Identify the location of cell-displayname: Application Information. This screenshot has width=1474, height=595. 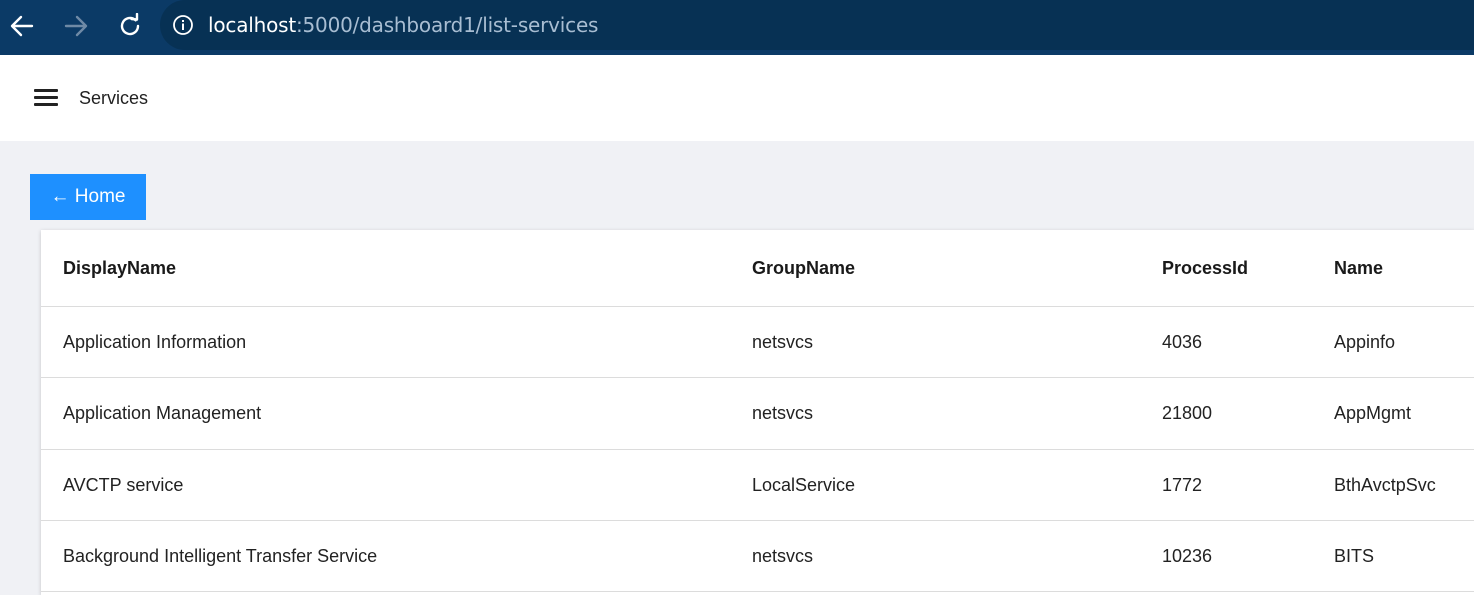
(155, 341).